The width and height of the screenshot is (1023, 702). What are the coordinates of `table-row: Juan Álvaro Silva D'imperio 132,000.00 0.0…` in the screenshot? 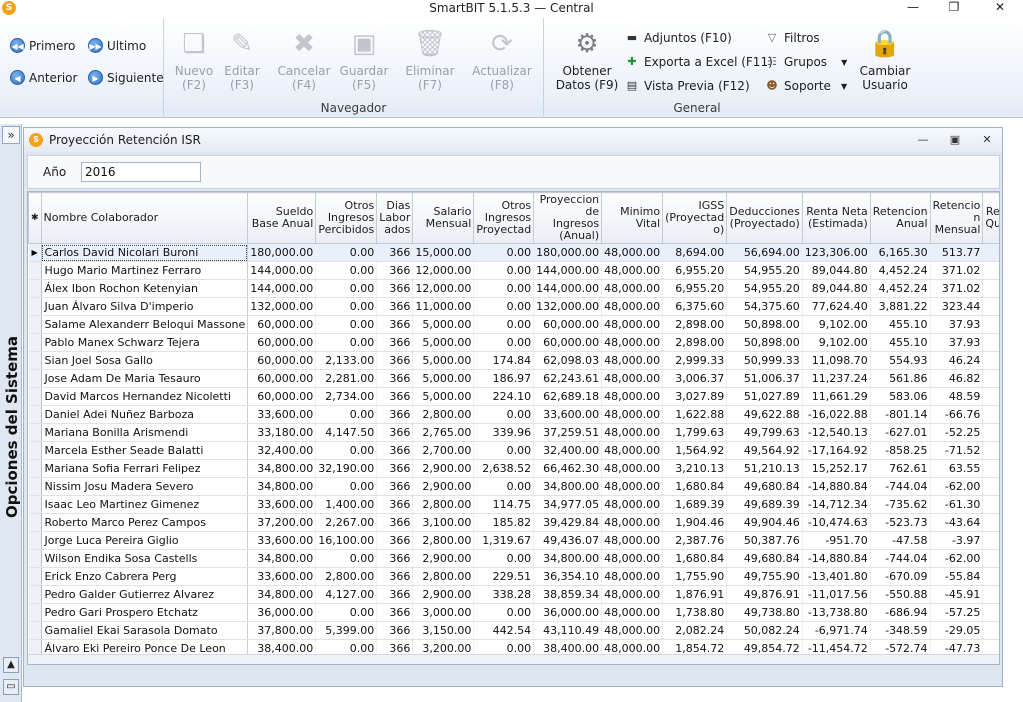 It's located at (513, 306).